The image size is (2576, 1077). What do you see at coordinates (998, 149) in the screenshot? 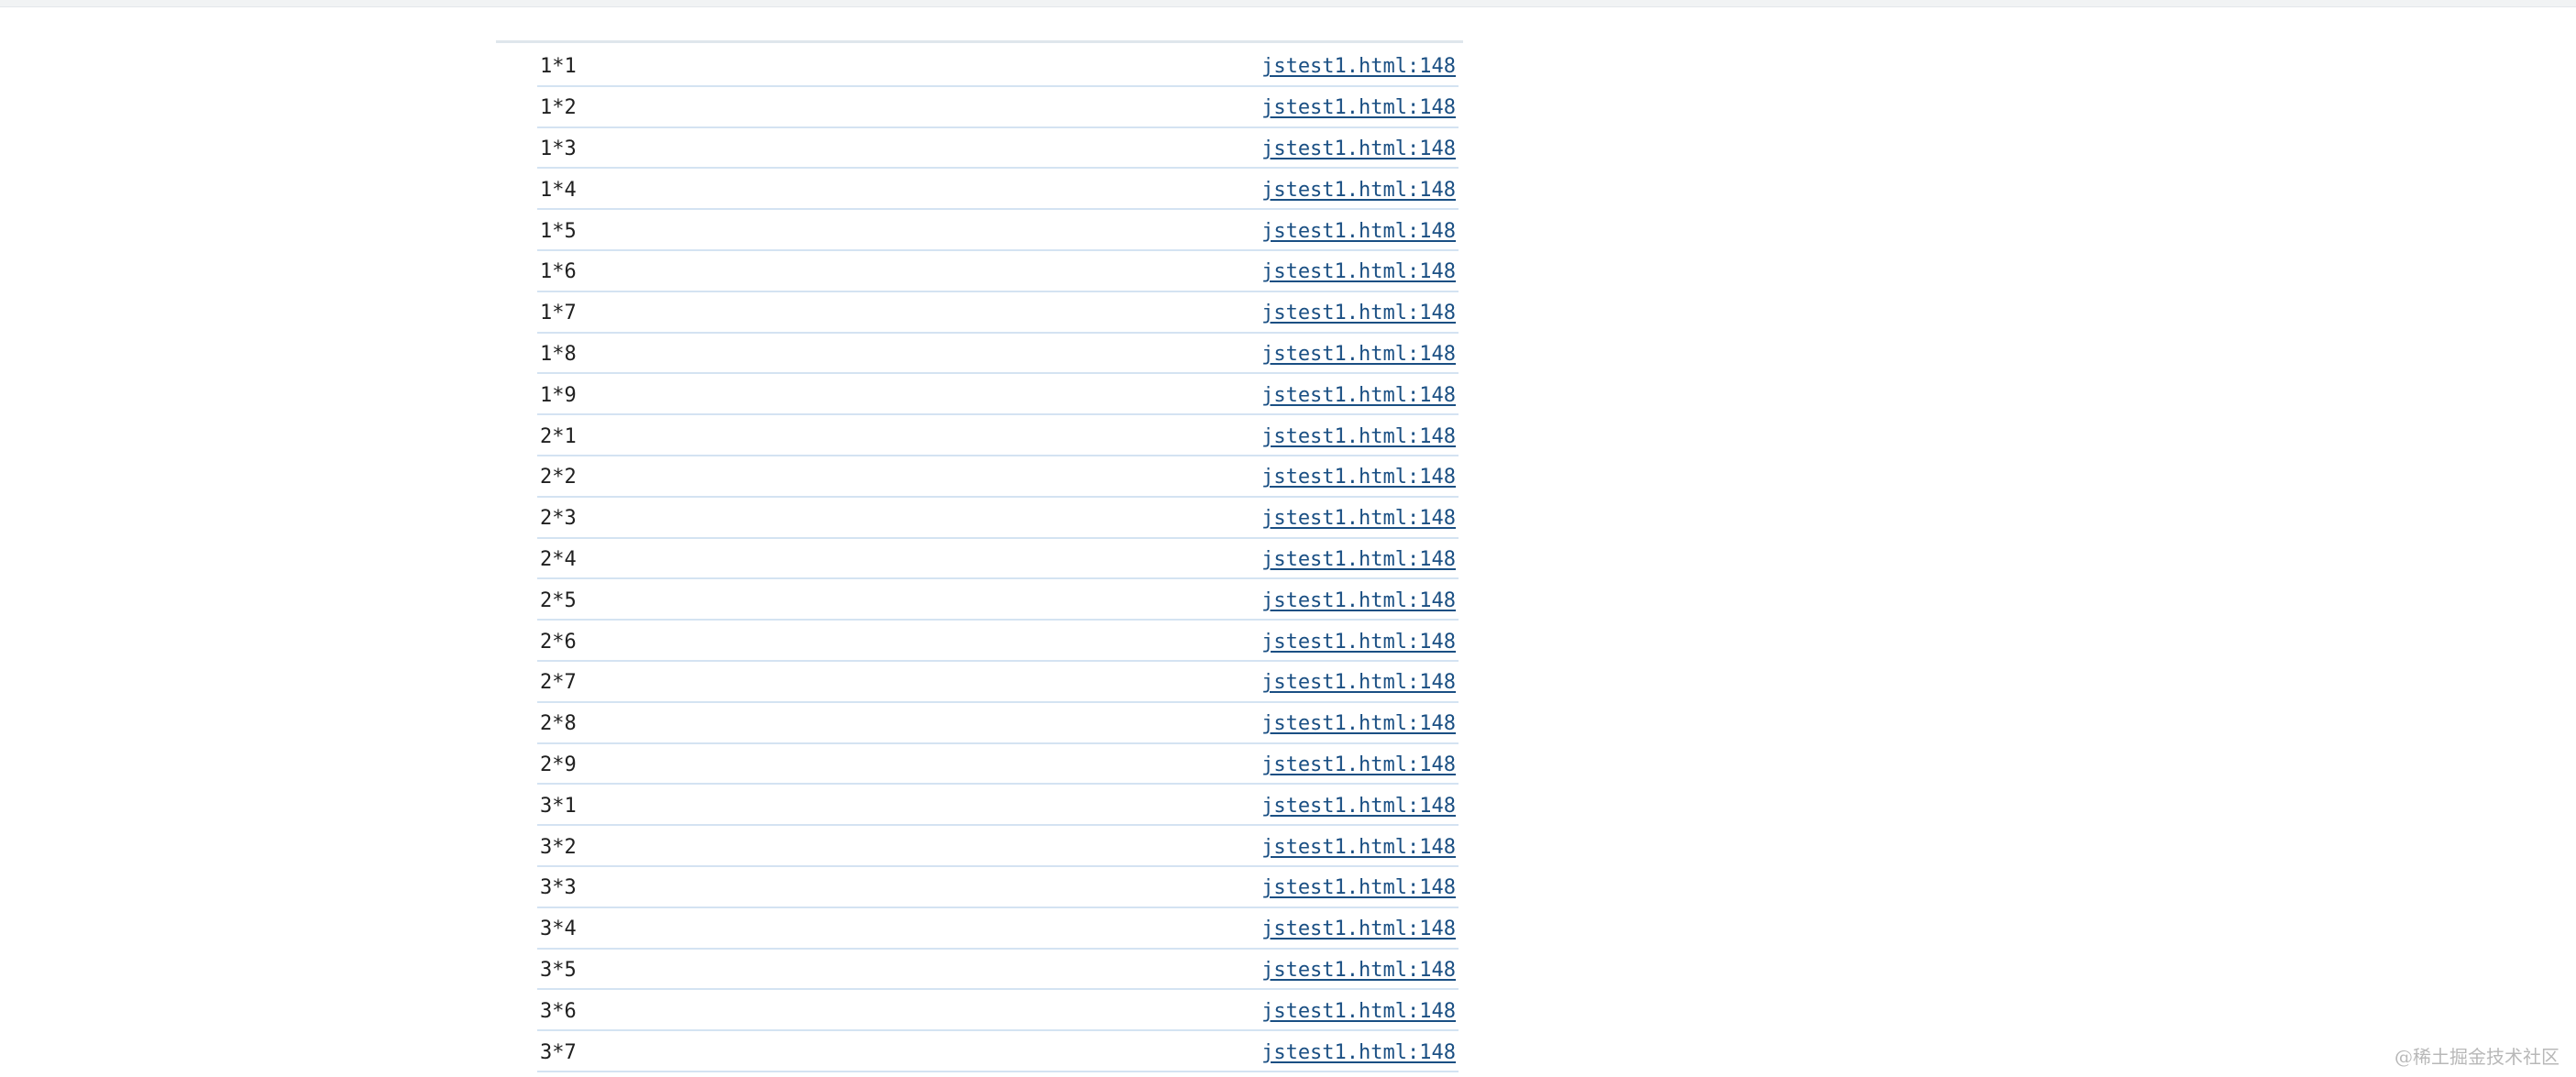
I see `console-log-row: 1*3 jstest1.html:148` at bounding box center [998, 149].